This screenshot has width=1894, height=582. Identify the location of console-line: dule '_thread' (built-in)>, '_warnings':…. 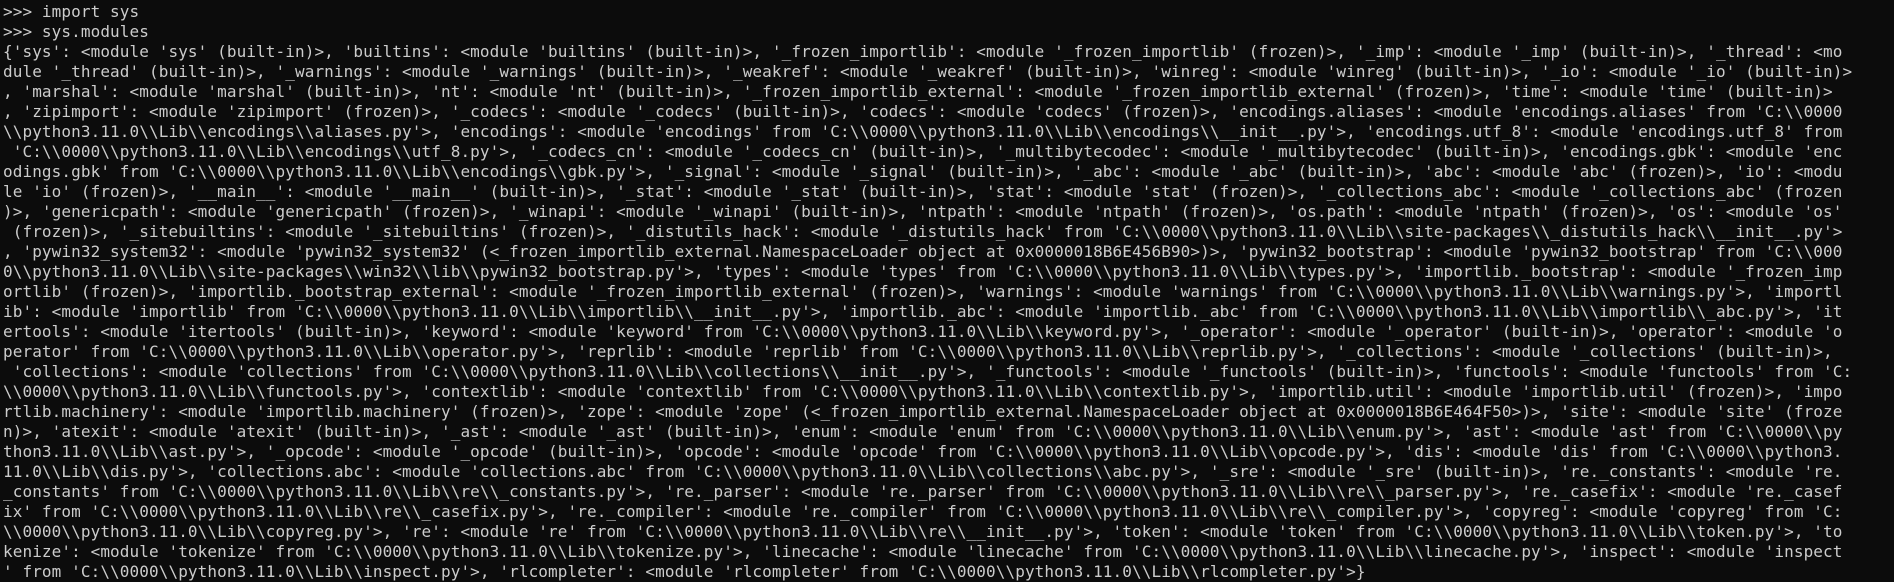
(928, 71).